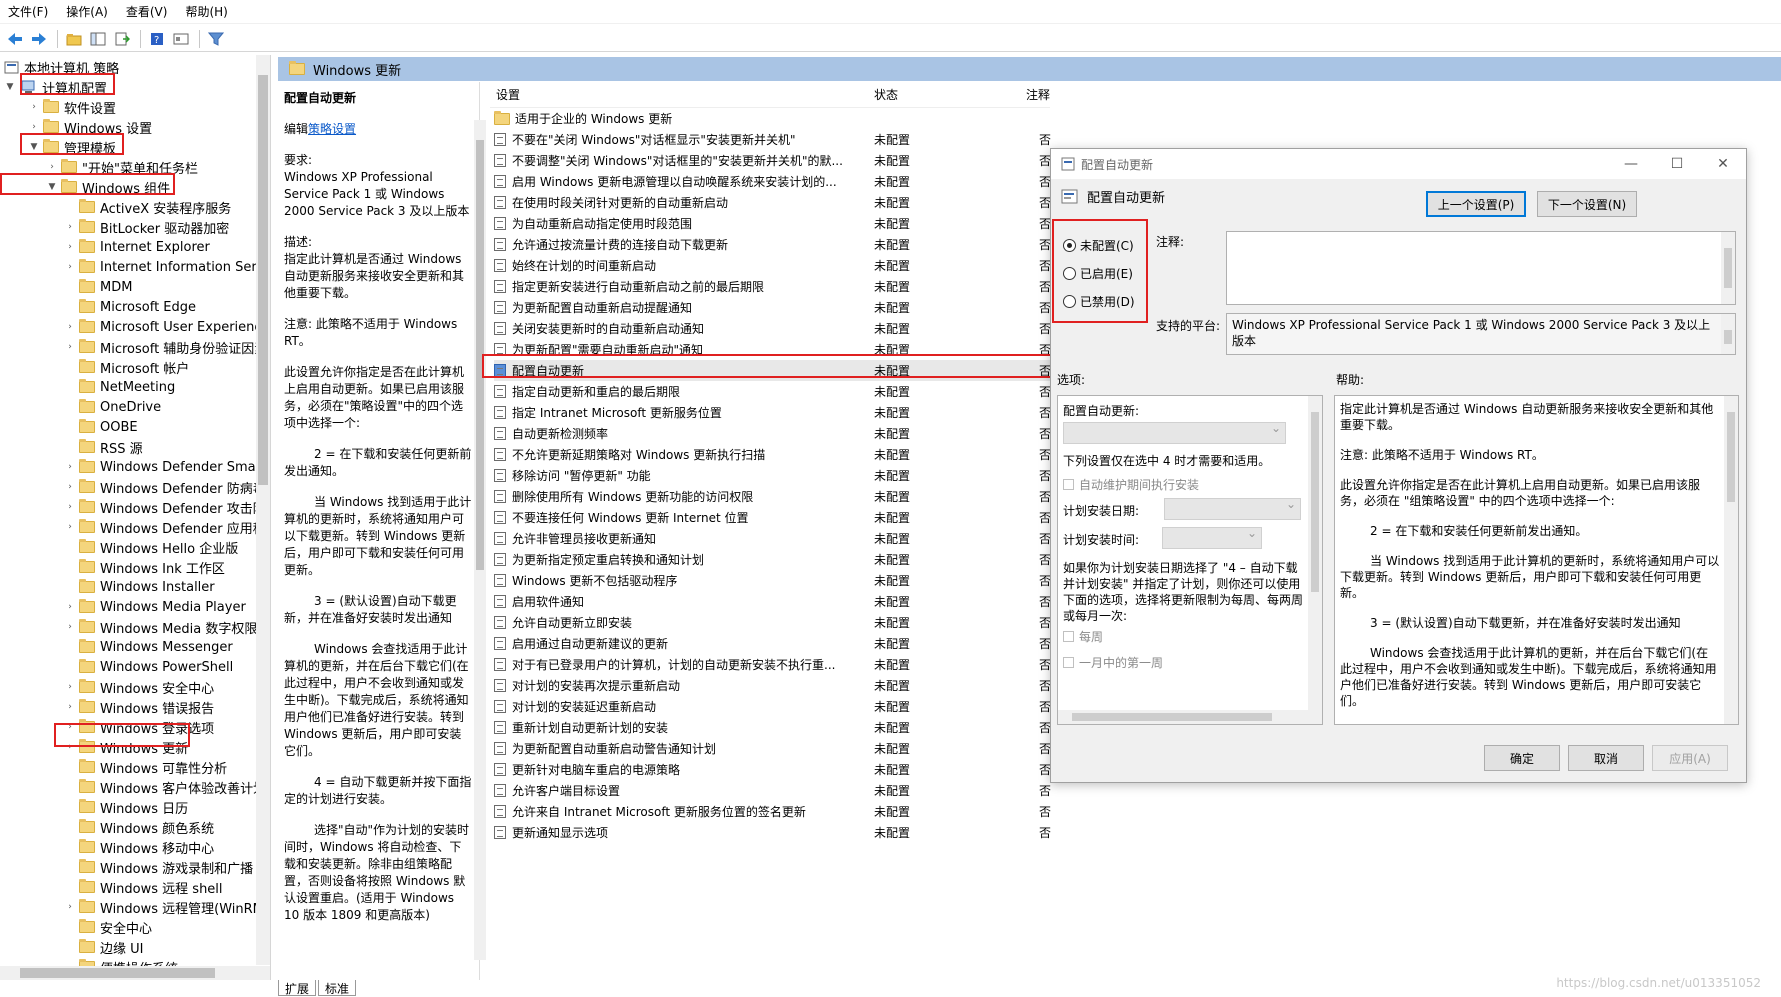 This screenshot has height=997, width=1781. I want to click on tree-item: RSS 源, so click(103, 447).